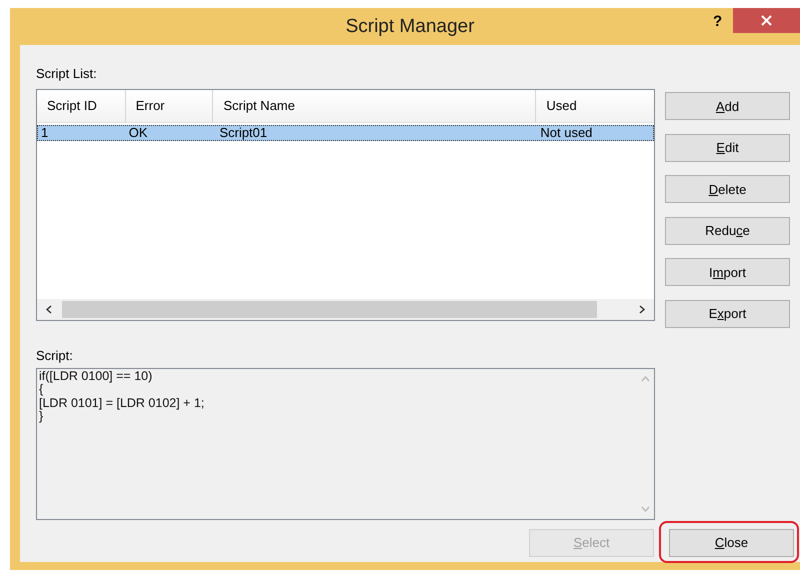  Describe the element at coordinates (345, 133) in the screenshot. I see `table-row: 1 OK Script01 Not used` at that location.